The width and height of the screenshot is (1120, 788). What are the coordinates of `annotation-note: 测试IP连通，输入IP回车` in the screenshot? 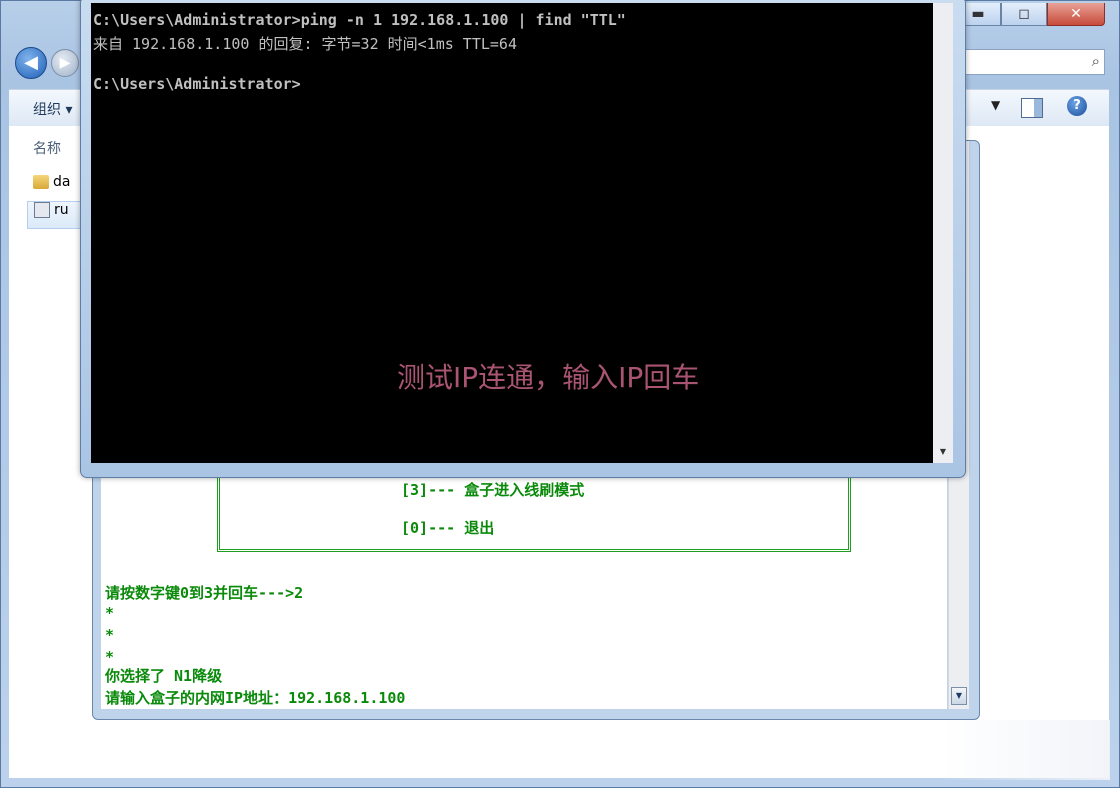 It's located at (548, 377).